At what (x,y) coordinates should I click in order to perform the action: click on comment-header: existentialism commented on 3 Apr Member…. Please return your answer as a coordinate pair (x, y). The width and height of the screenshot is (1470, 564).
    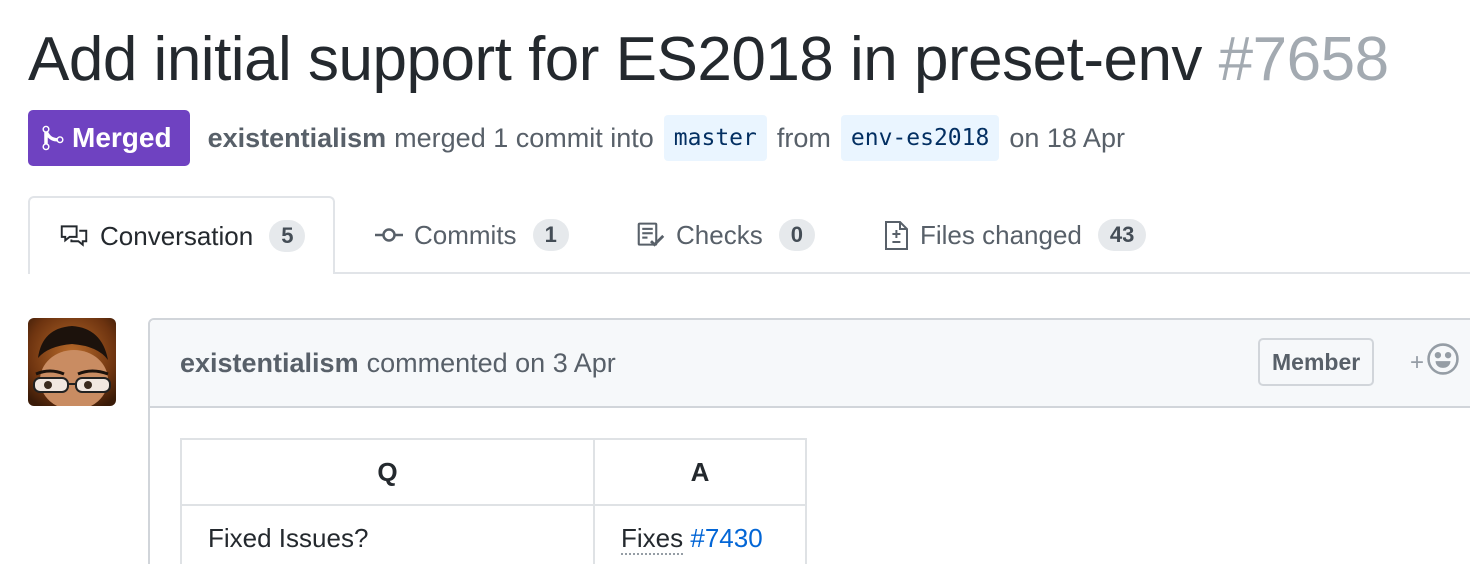
    Looking at the image, I should click on (810, 364).